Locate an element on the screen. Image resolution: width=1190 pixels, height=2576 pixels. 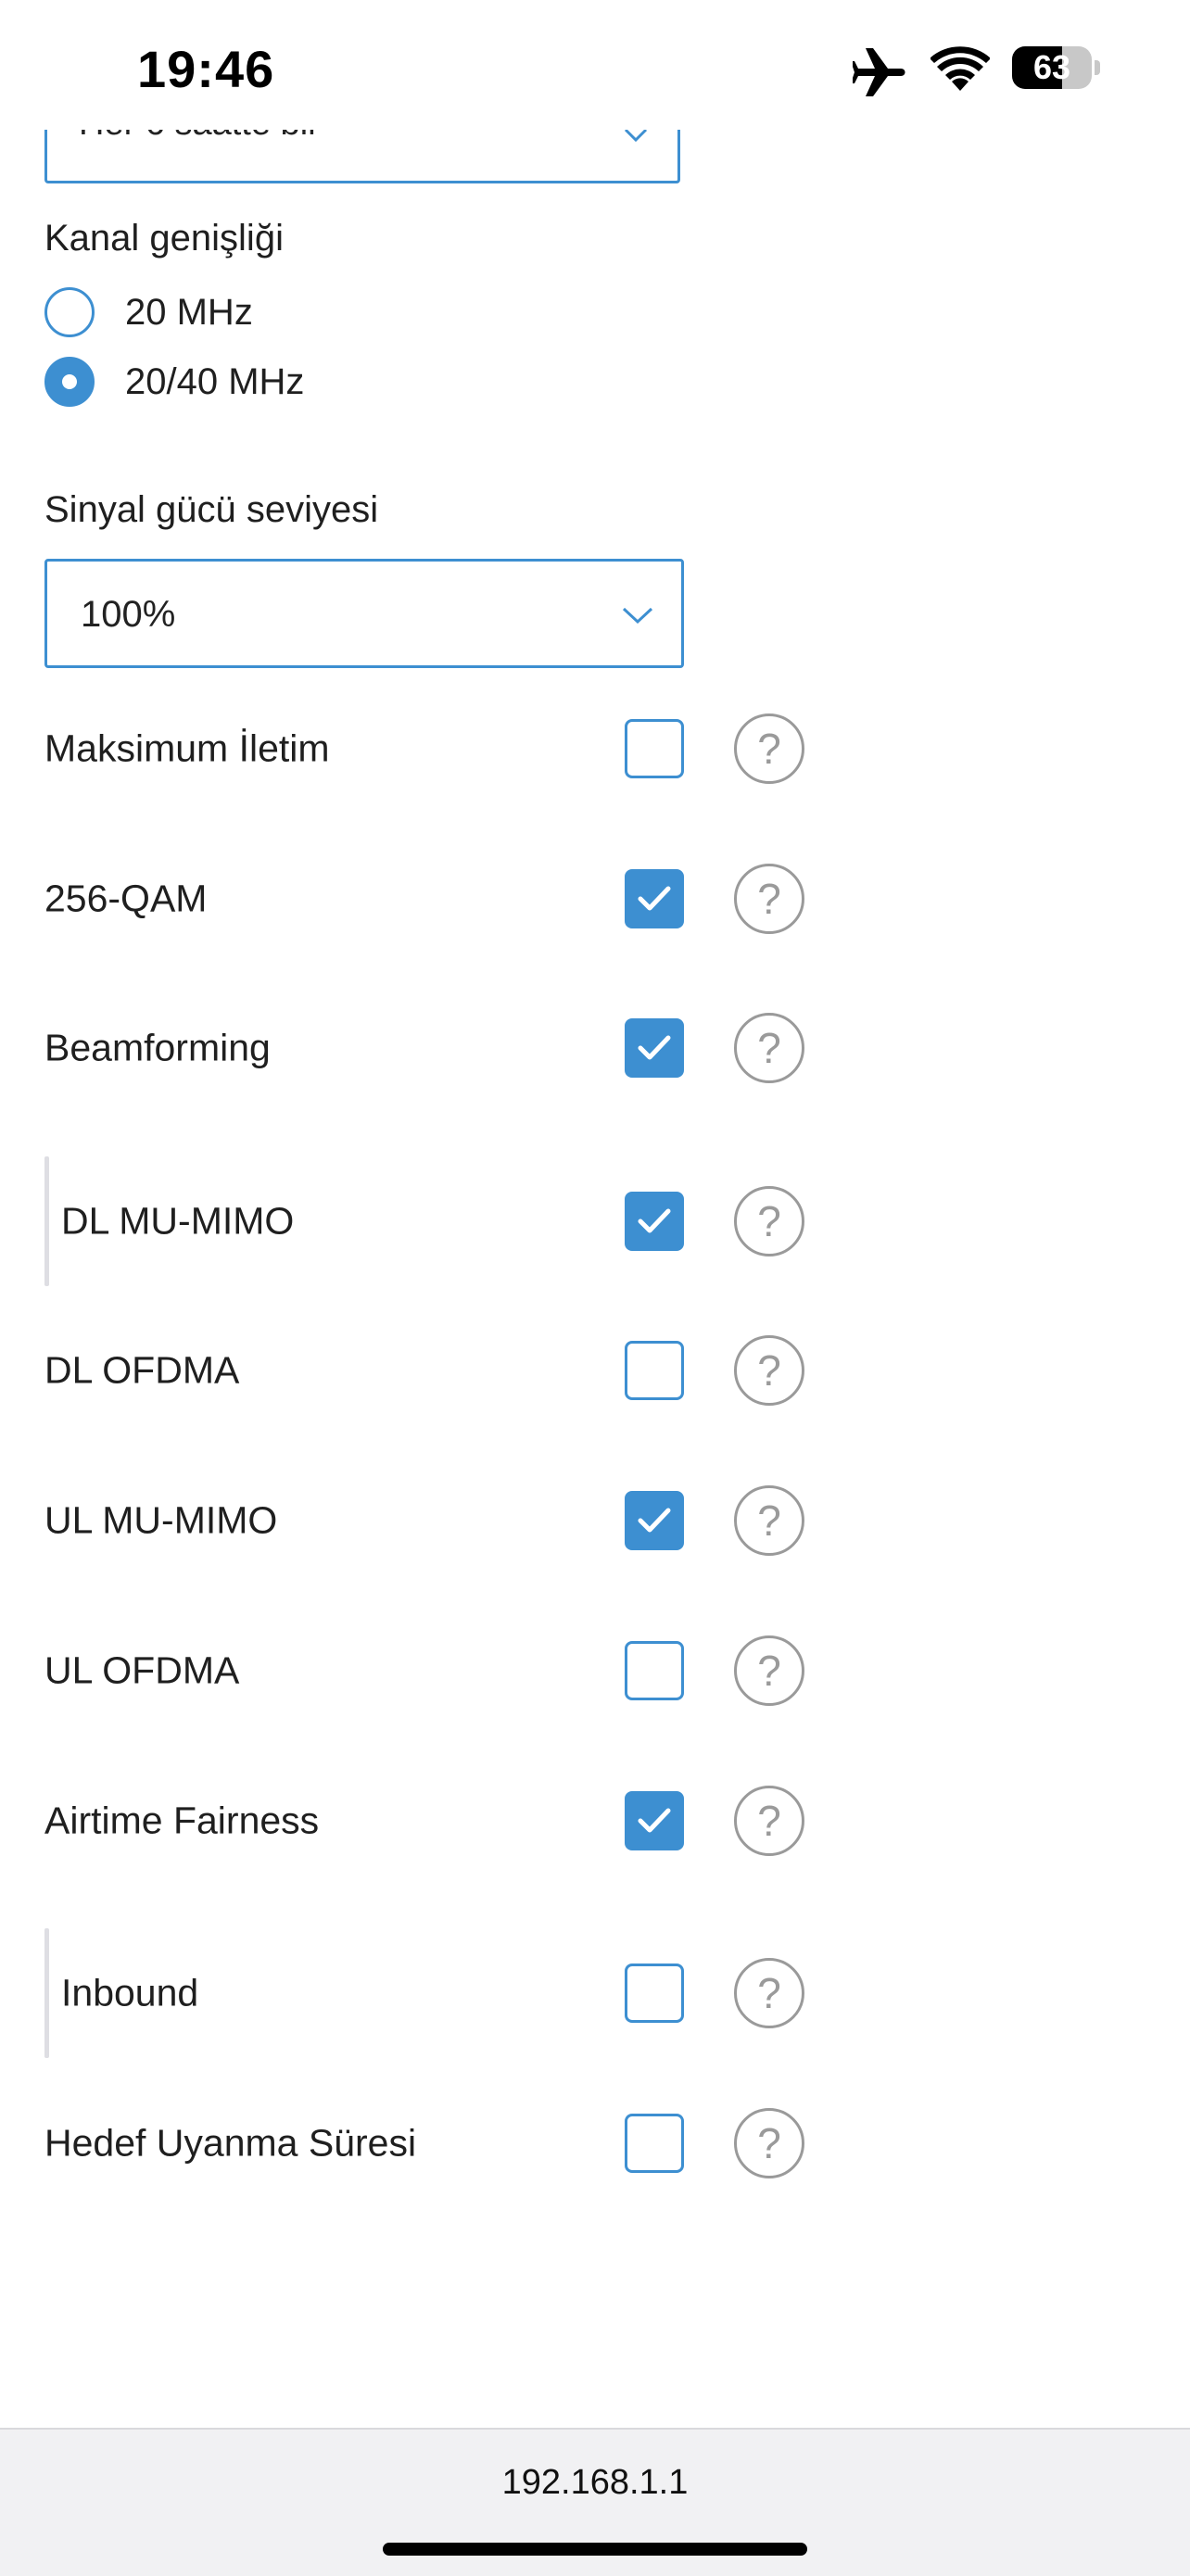
setting-label: UL MU-MIMO is located at coordinates (161, 1520).